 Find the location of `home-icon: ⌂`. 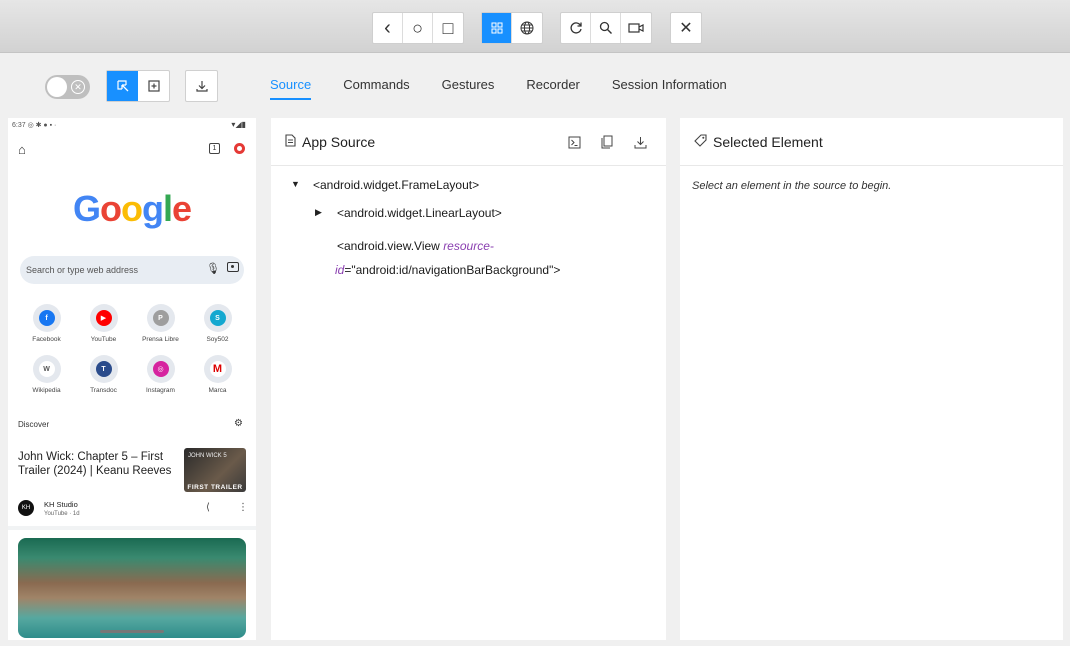

home-icon: ⌂ is located at coordinates (22, 149).